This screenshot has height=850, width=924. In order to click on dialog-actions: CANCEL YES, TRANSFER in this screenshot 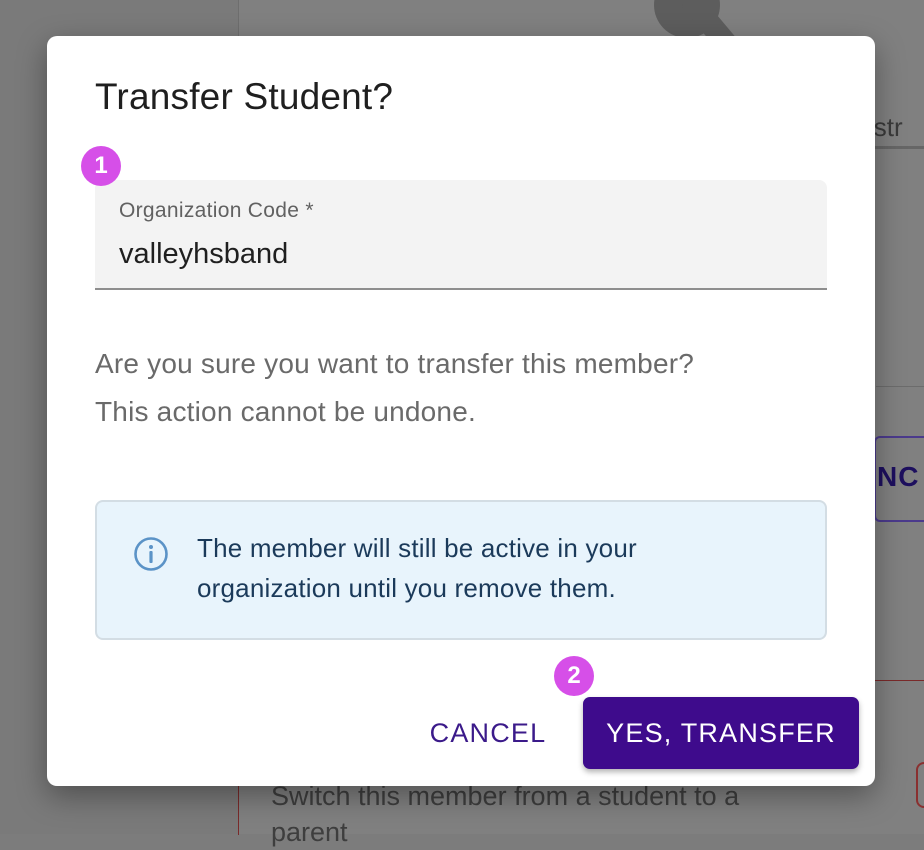, I will do `click(461, 734)`.